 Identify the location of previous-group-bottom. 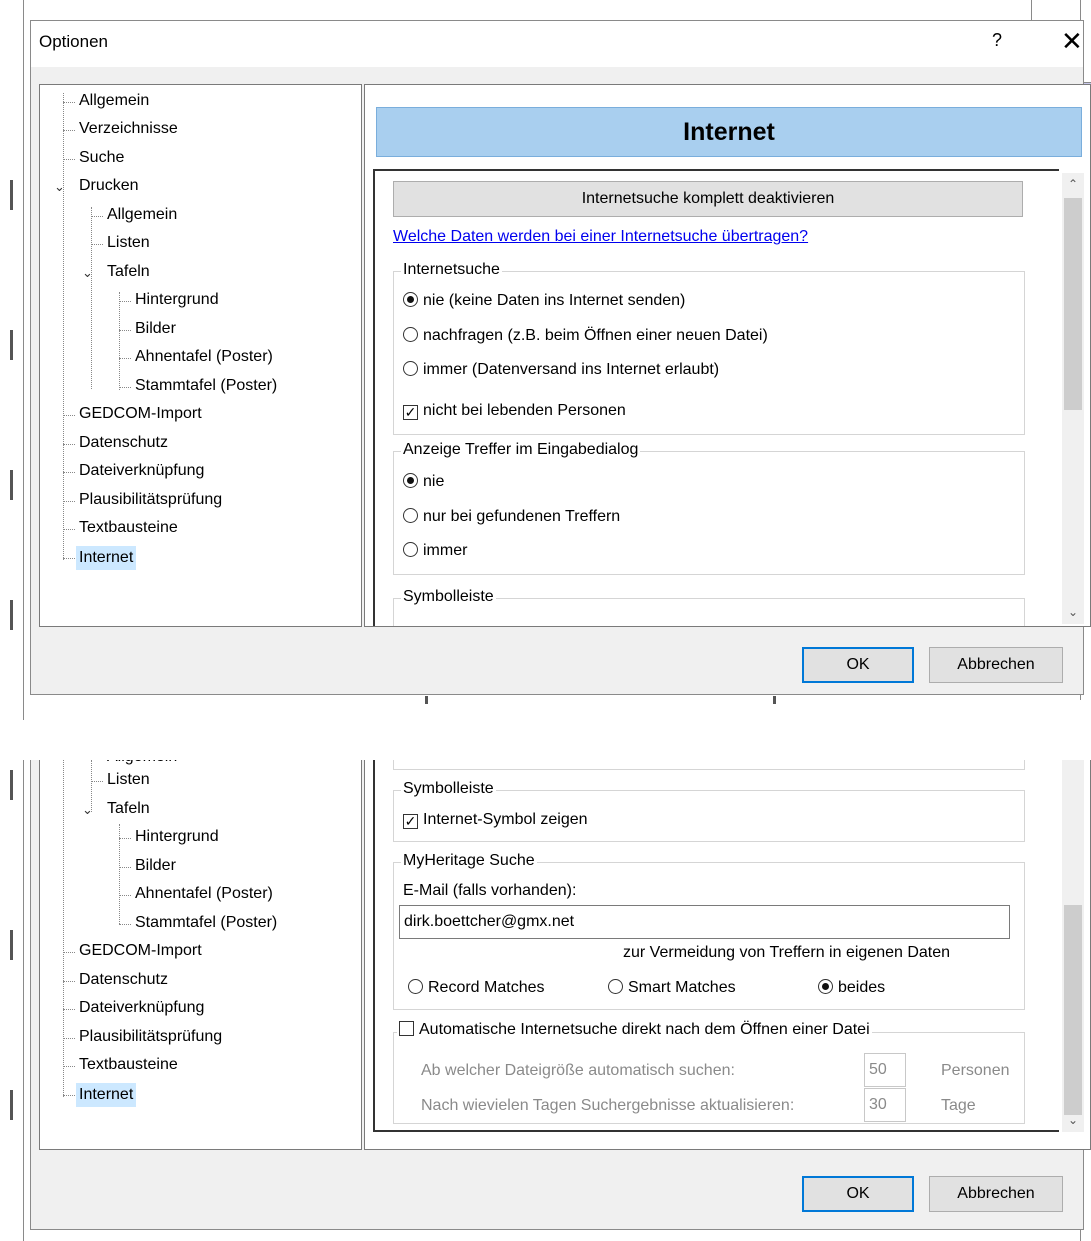
(709, 765).